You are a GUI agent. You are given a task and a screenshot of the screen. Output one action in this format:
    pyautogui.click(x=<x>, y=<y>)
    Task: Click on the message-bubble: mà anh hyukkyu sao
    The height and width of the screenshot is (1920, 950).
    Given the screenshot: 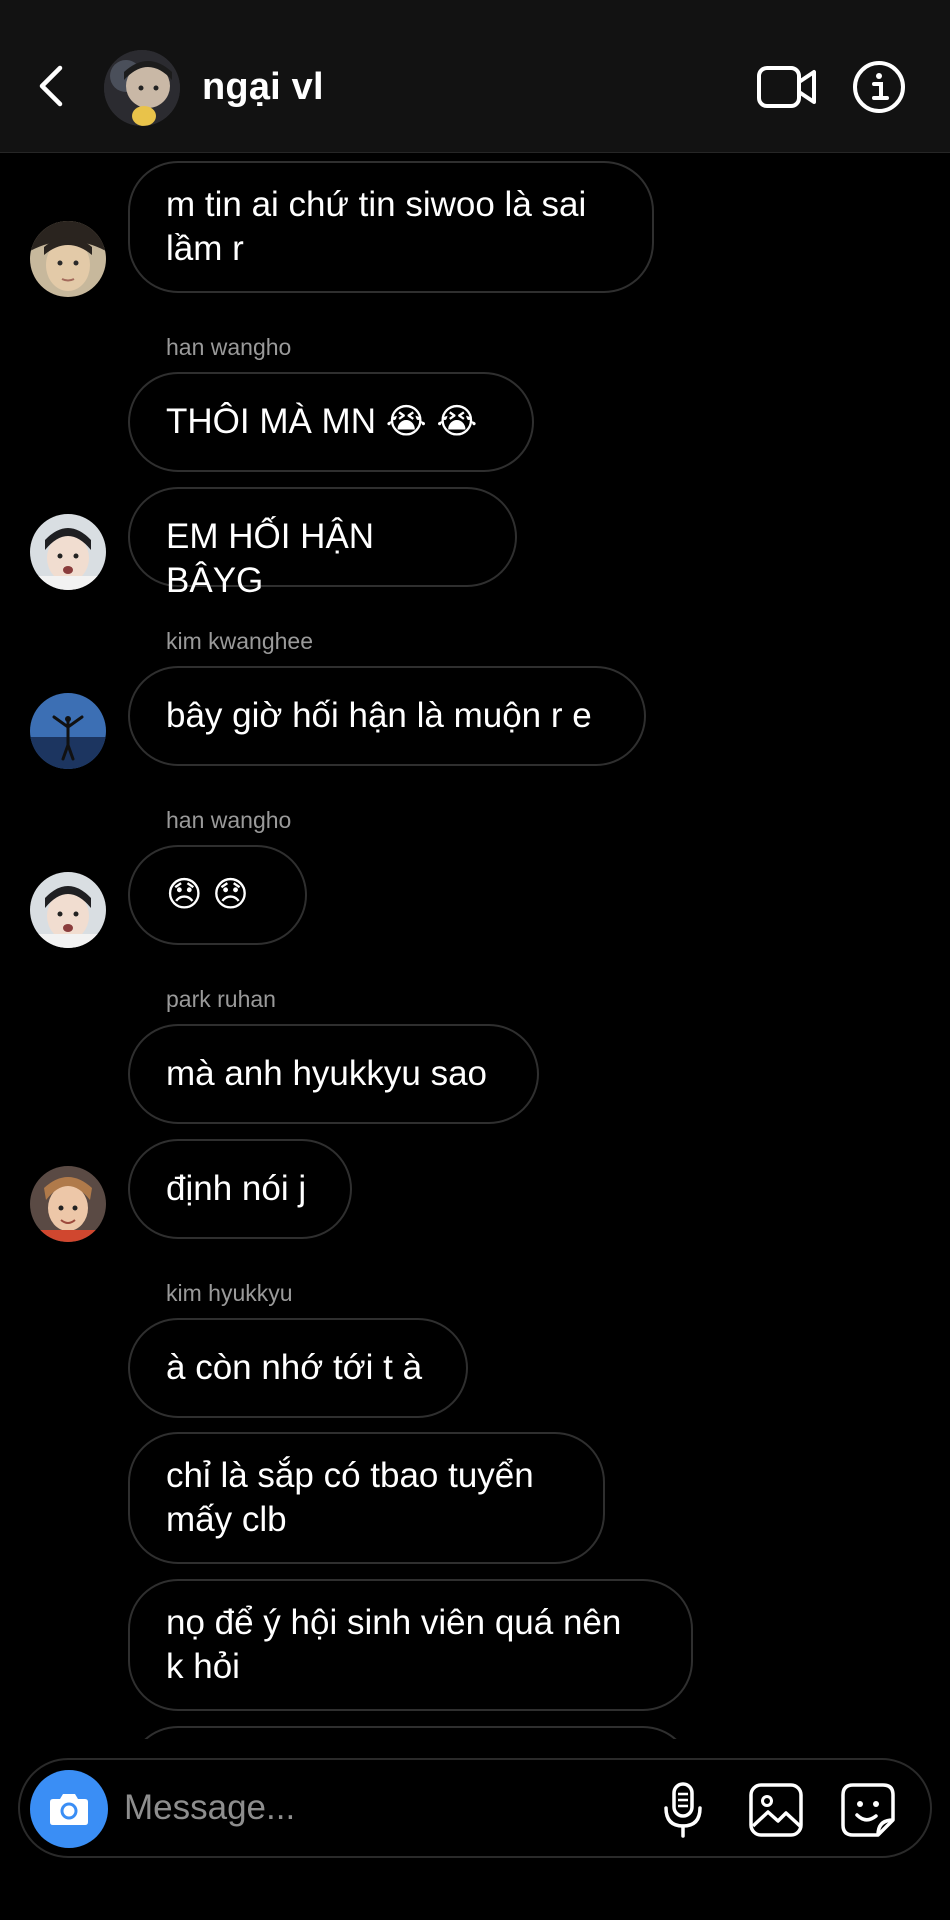 What is the action you would take?
    pyautogui.click(x=333, y=1074)
    